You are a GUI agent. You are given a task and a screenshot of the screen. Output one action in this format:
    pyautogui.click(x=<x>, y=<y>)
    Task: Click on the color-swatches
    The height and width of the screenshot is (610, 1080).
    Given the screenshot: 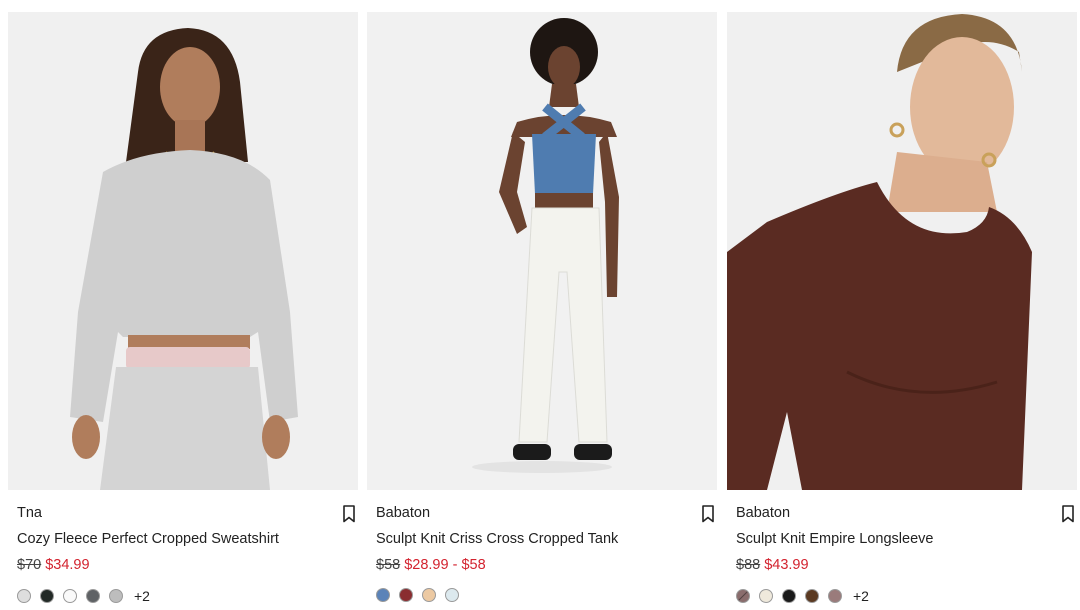 What is the action you would take?
    pyautogui.click(x=546, y=595)
    